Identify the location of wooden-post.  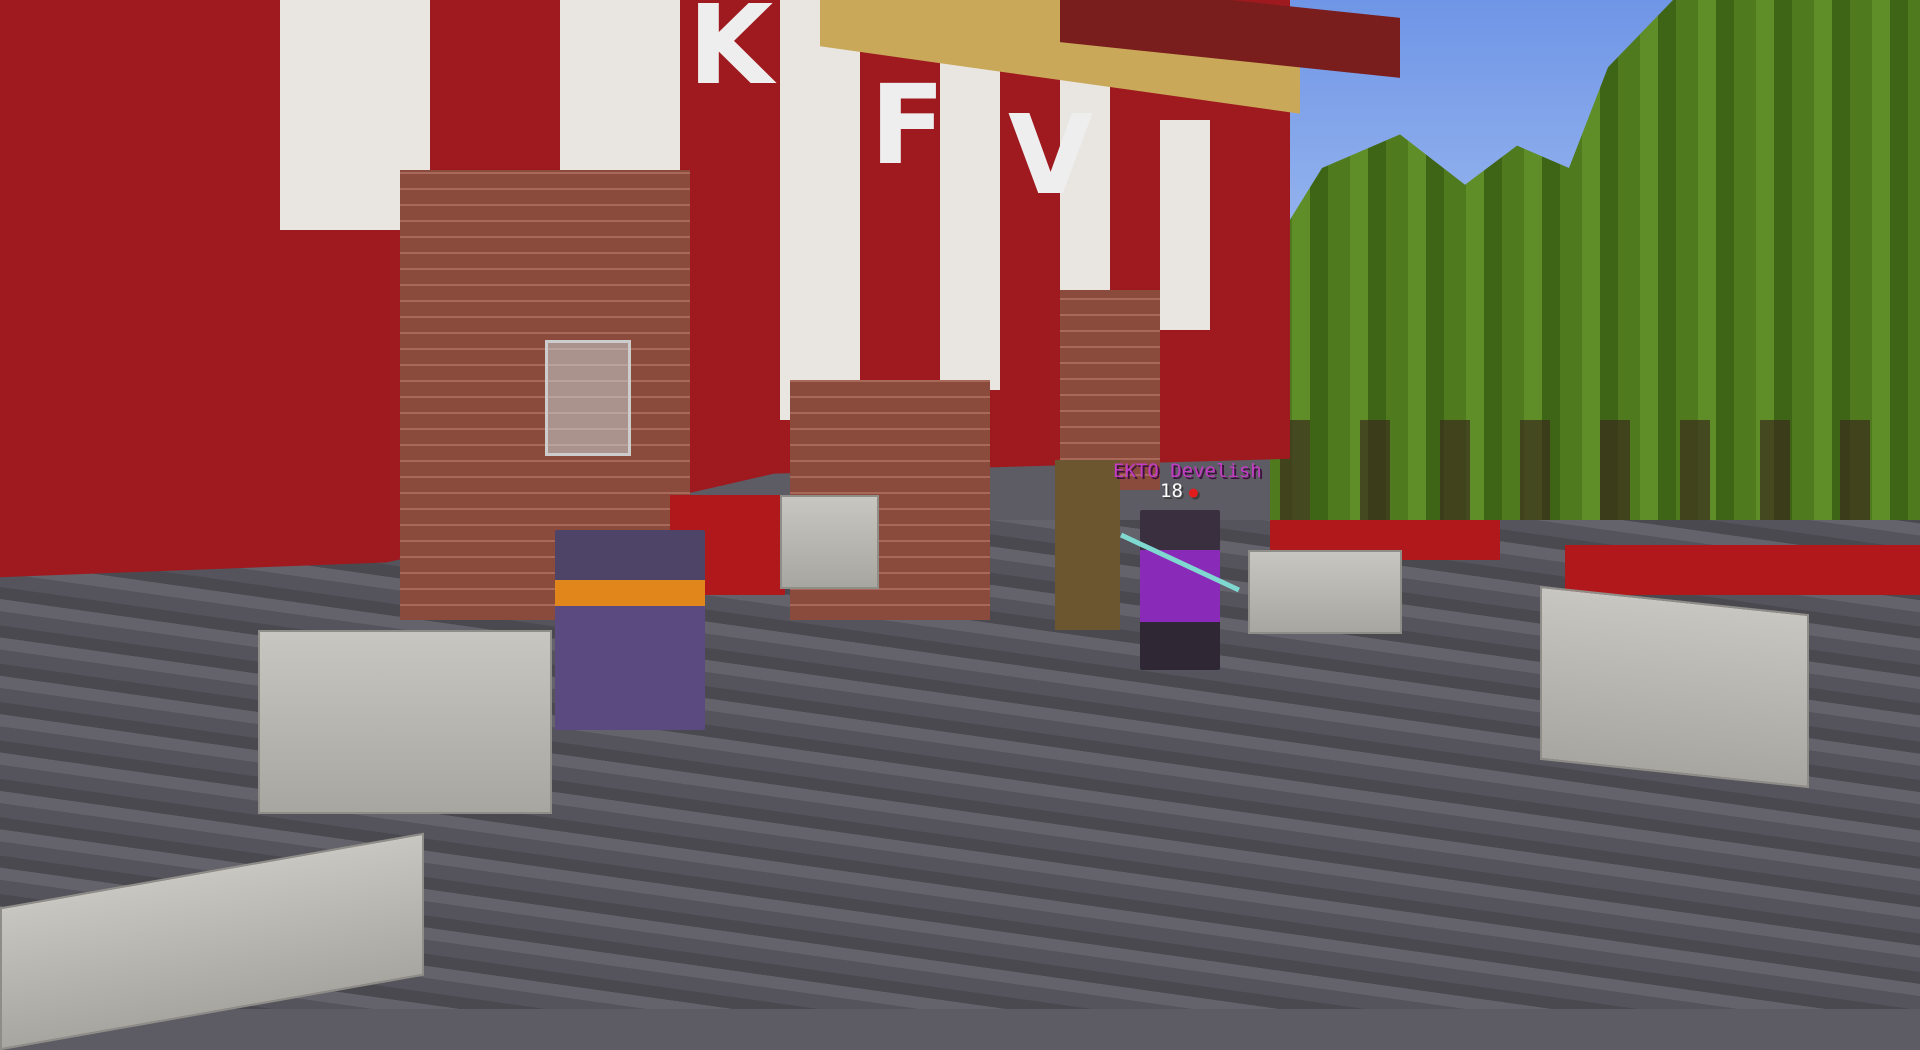
(1087, 545).